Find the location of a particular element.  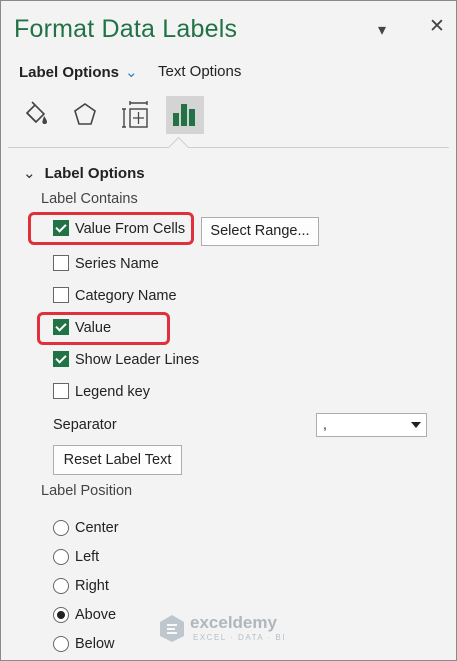

tab-separator is located at coordinates (228, 147).